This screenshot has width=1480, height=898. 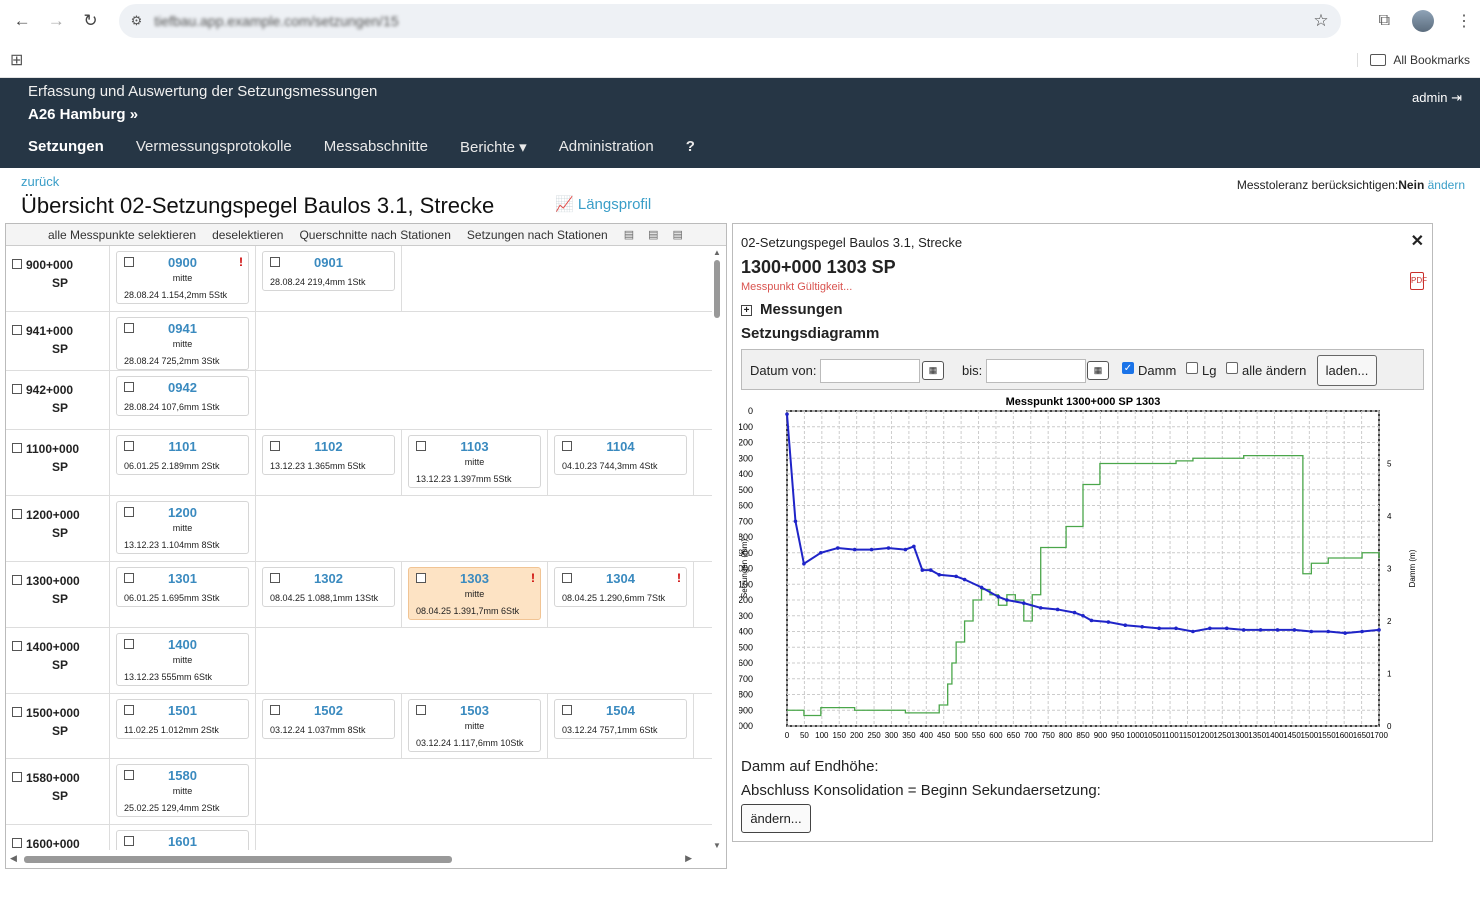 I want to click on point-card: 0900 mitte 28.08.24 1.154,2mm 5Stk!, so click(x=182, y=277).